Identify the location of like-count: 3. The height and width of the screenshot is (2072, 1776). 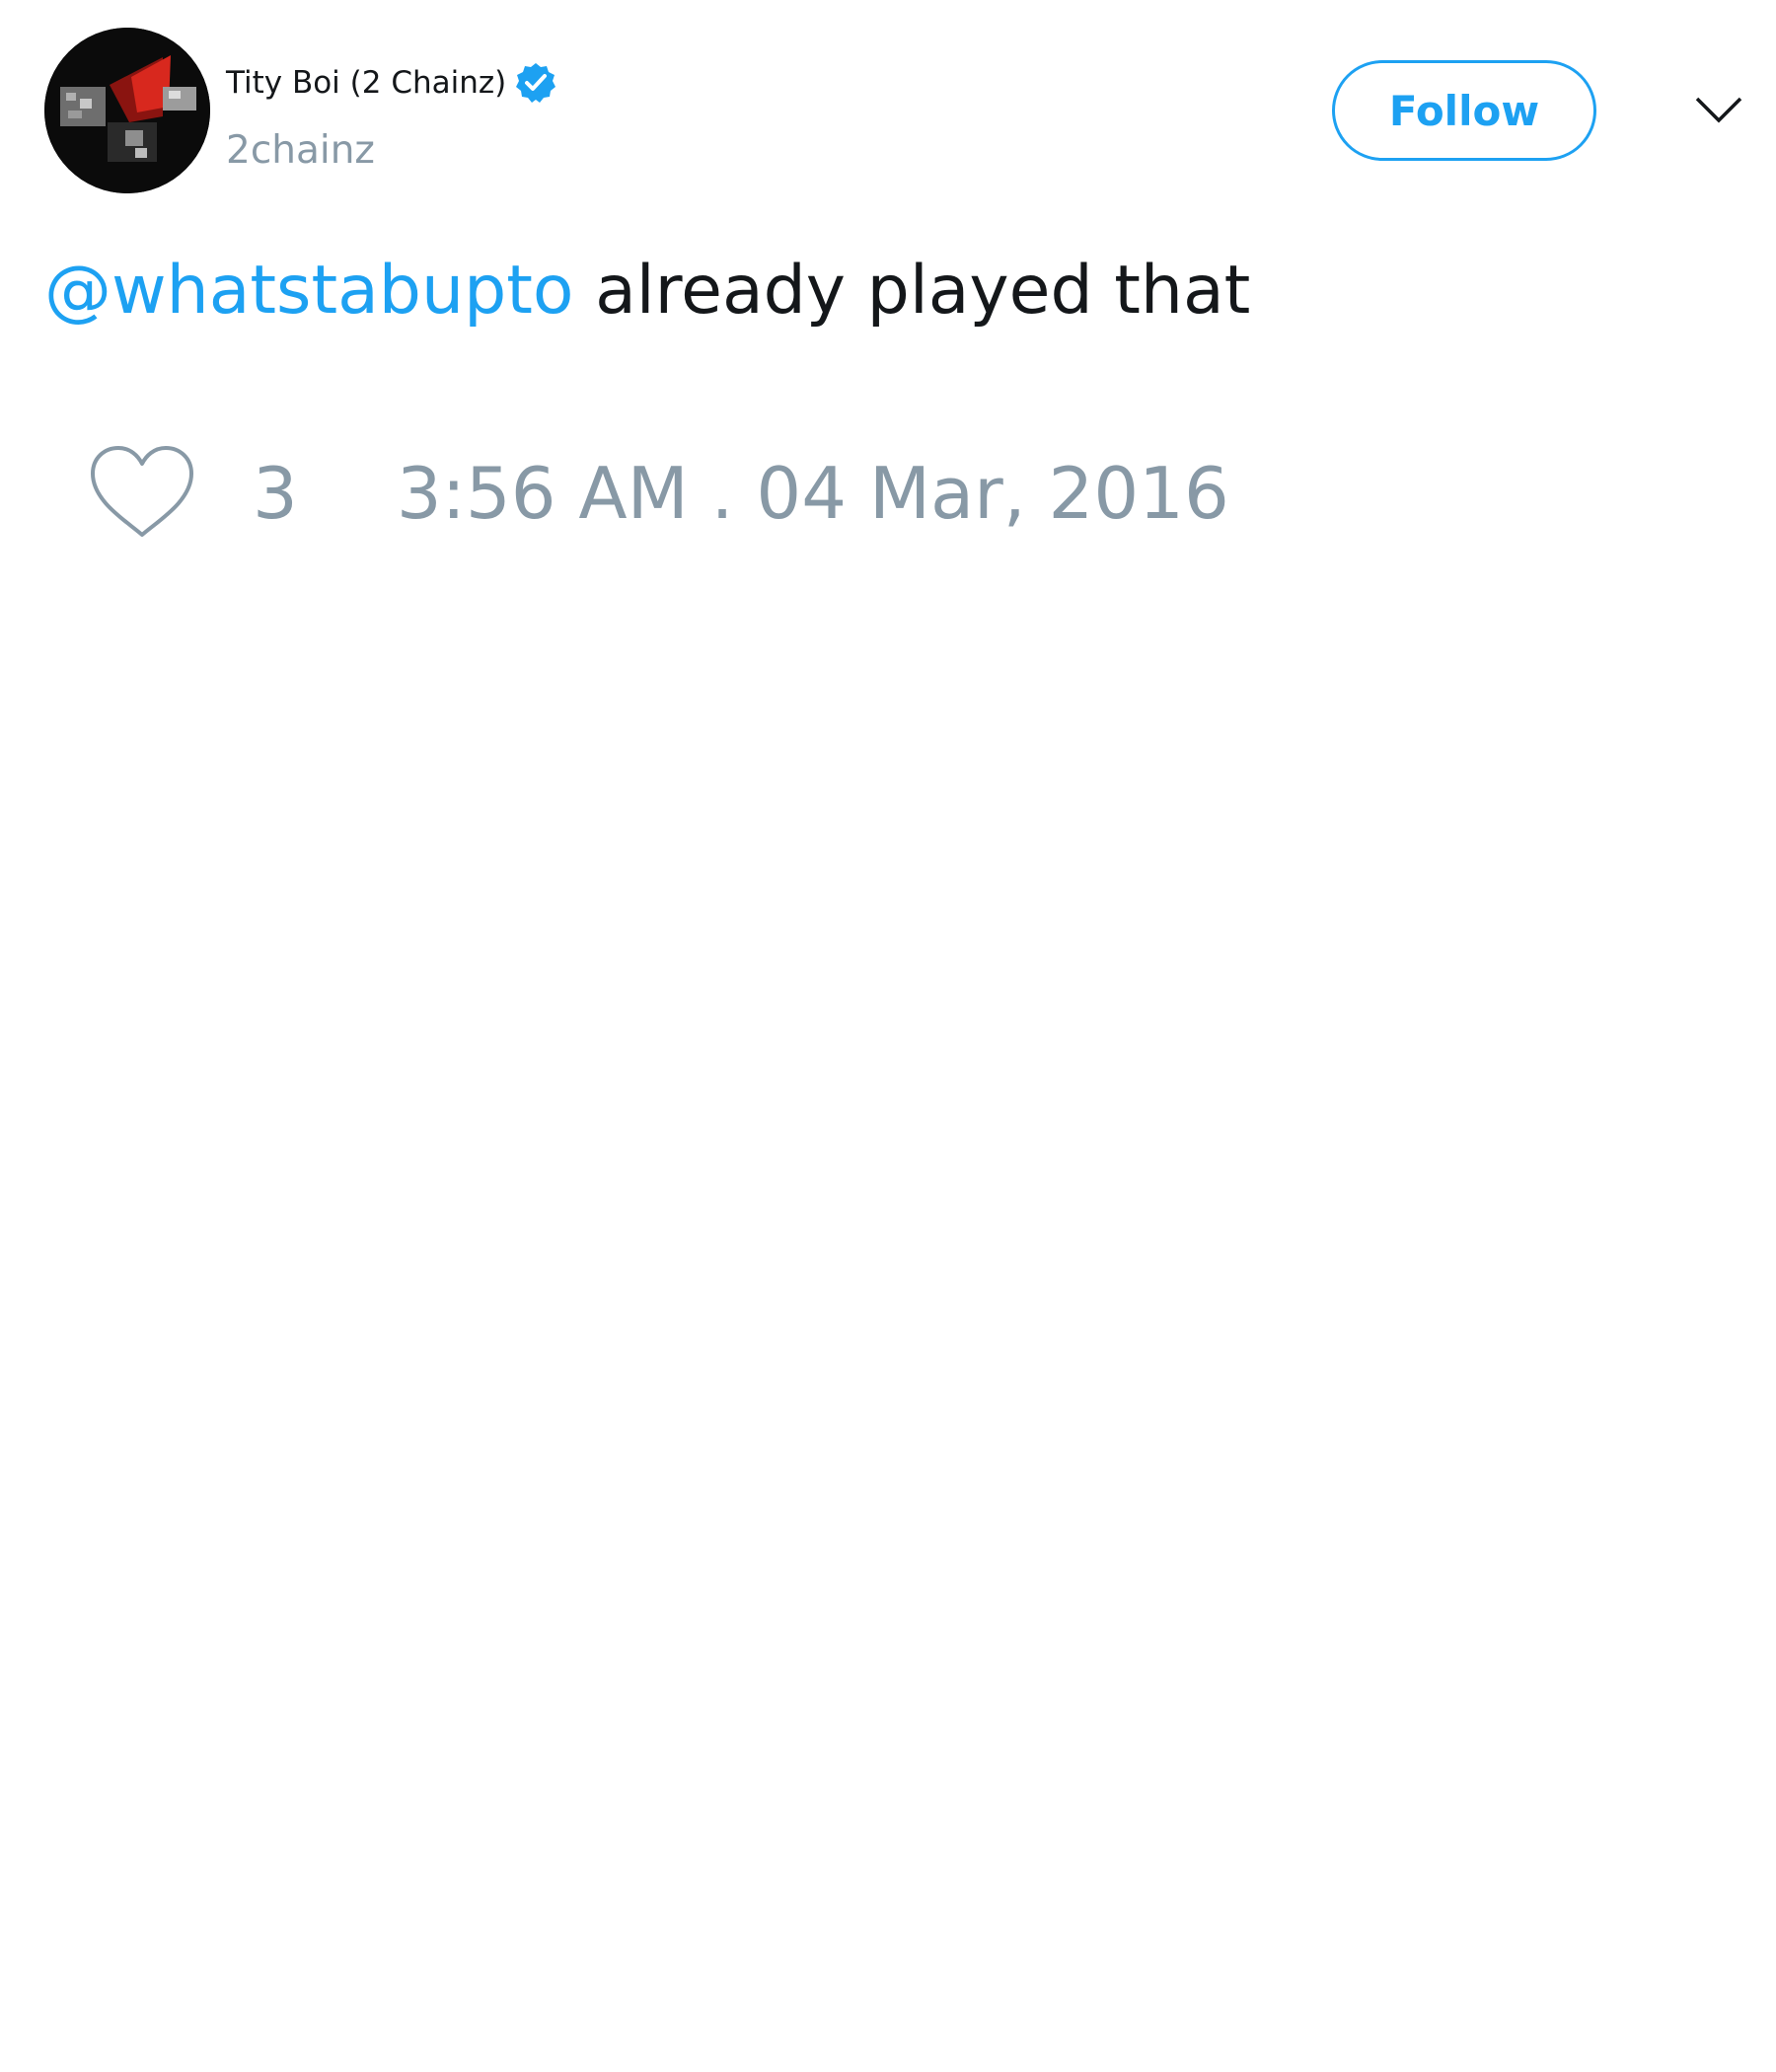
(275, 494).